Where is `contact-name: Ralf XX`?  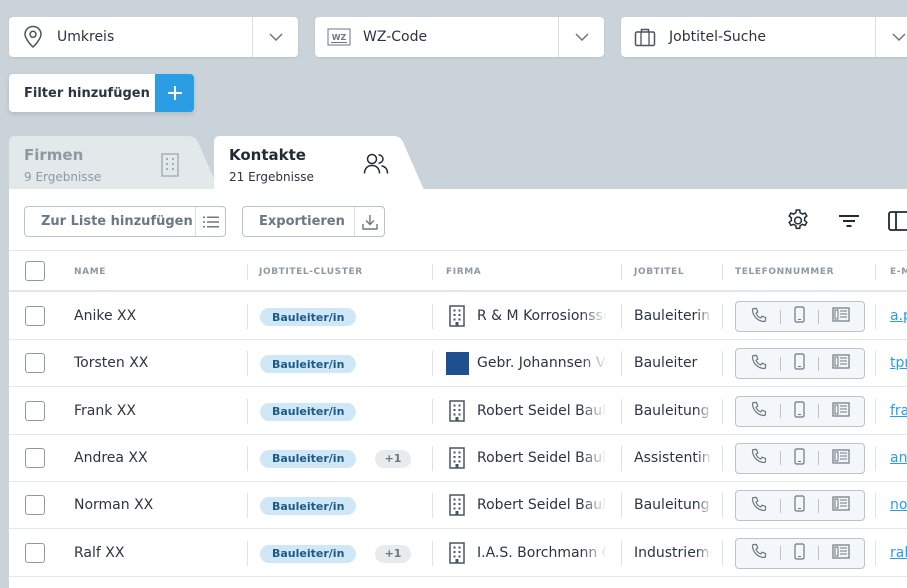
contact-name: Ralf XX is located at coordinates (99, 553).